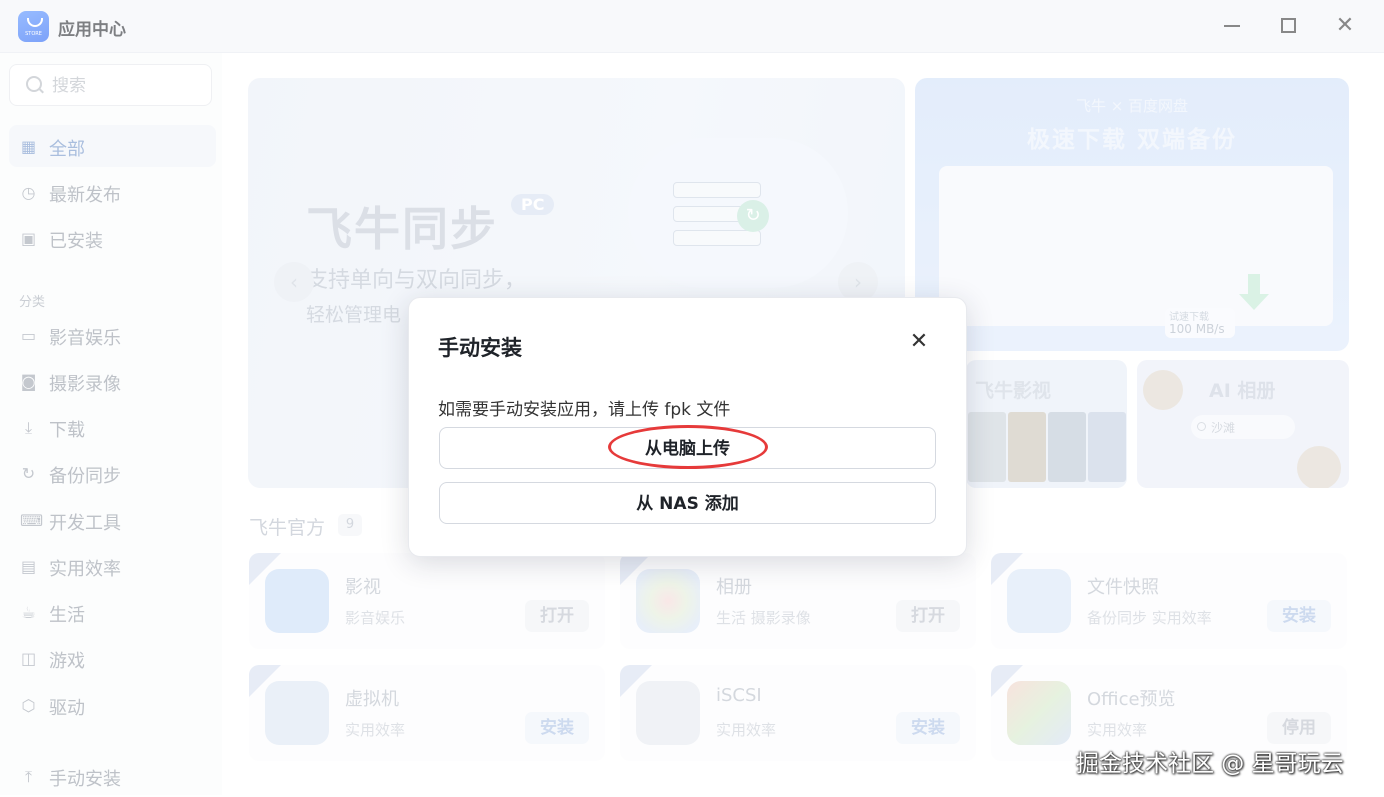 This screenshot has width=1384, height=797. I want to click on watermark: 掘金技术社区 @ 星哥玩云, so click(1210, 764).